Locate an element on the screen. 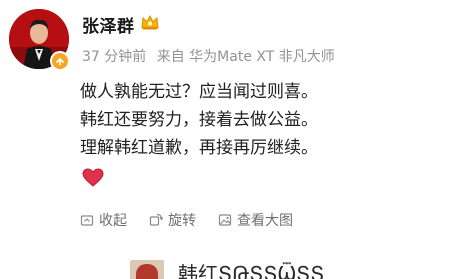 The width and height of the screenshot is (451, 279). post-source: 来自 华为Mate XT 非凡大师 is located at coordinates (246, 57).